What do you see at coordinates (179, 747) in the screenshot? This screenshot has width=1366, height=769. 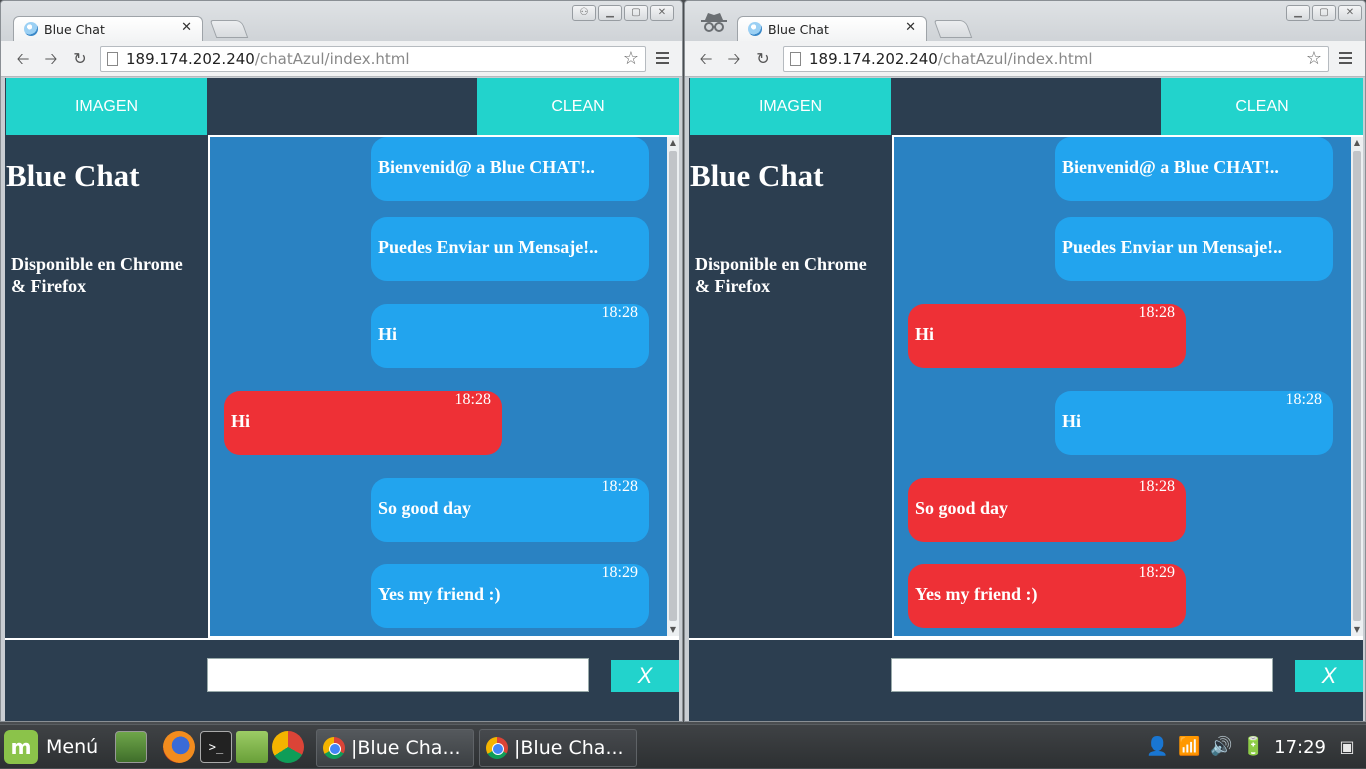 I see `firefox-icon` at bounding box center [179, 747].